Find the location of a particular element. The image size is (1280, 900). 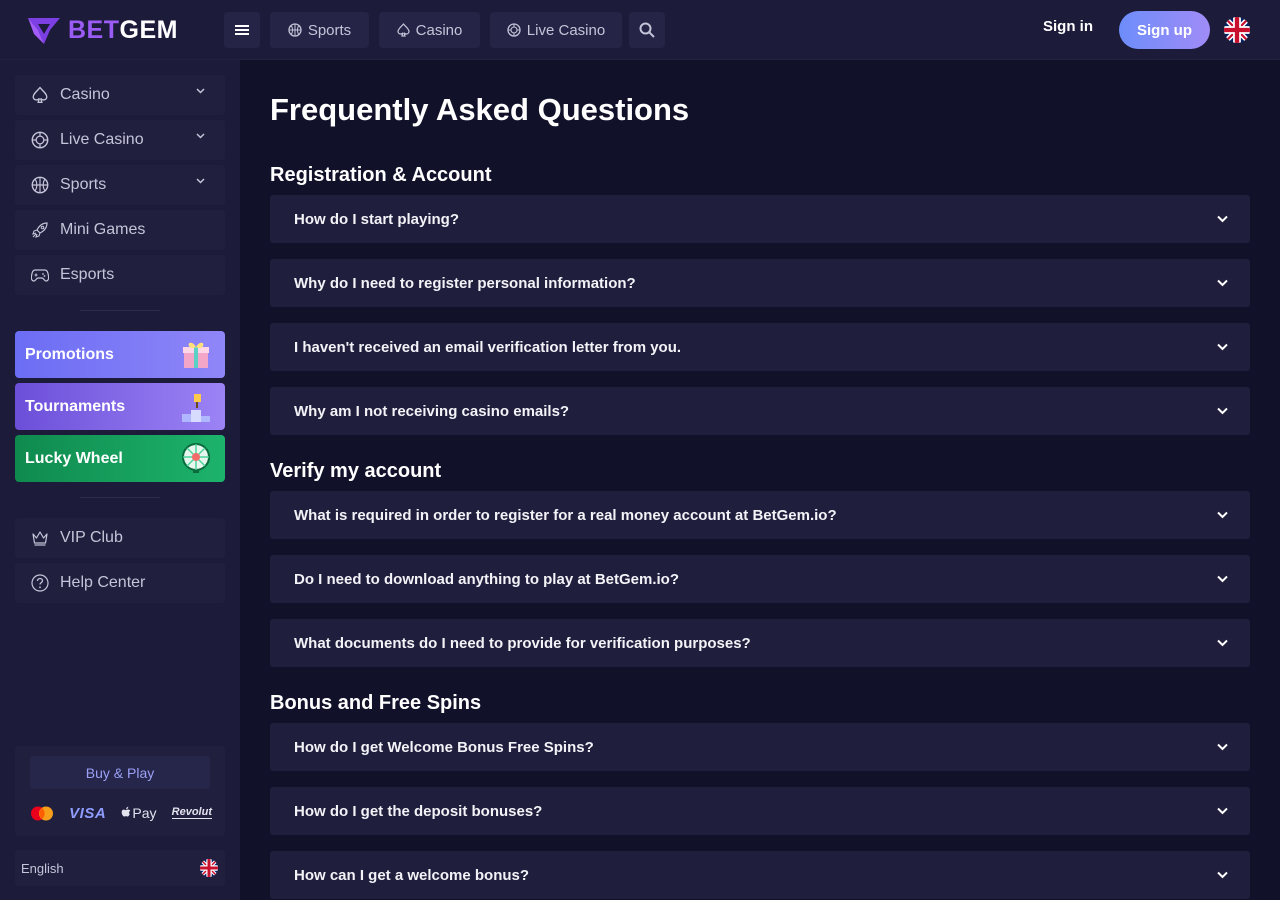

sidebar-item-live-casino: Live Casino is located at coordinates (120, 140).